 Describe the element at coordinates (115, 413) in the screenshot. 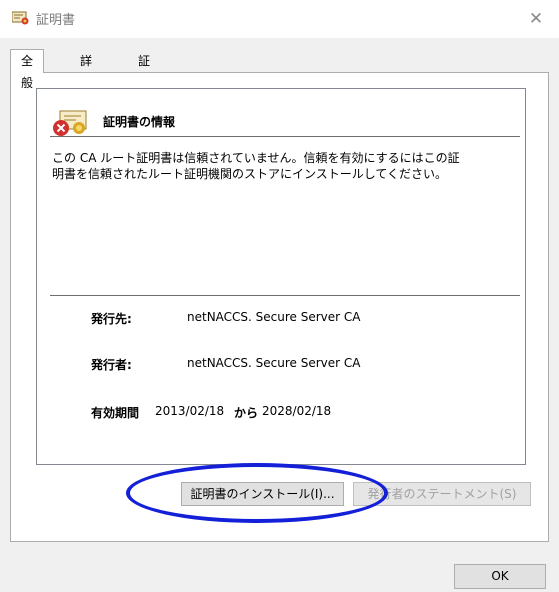

I see `validity-label: 有効期間` at that location.